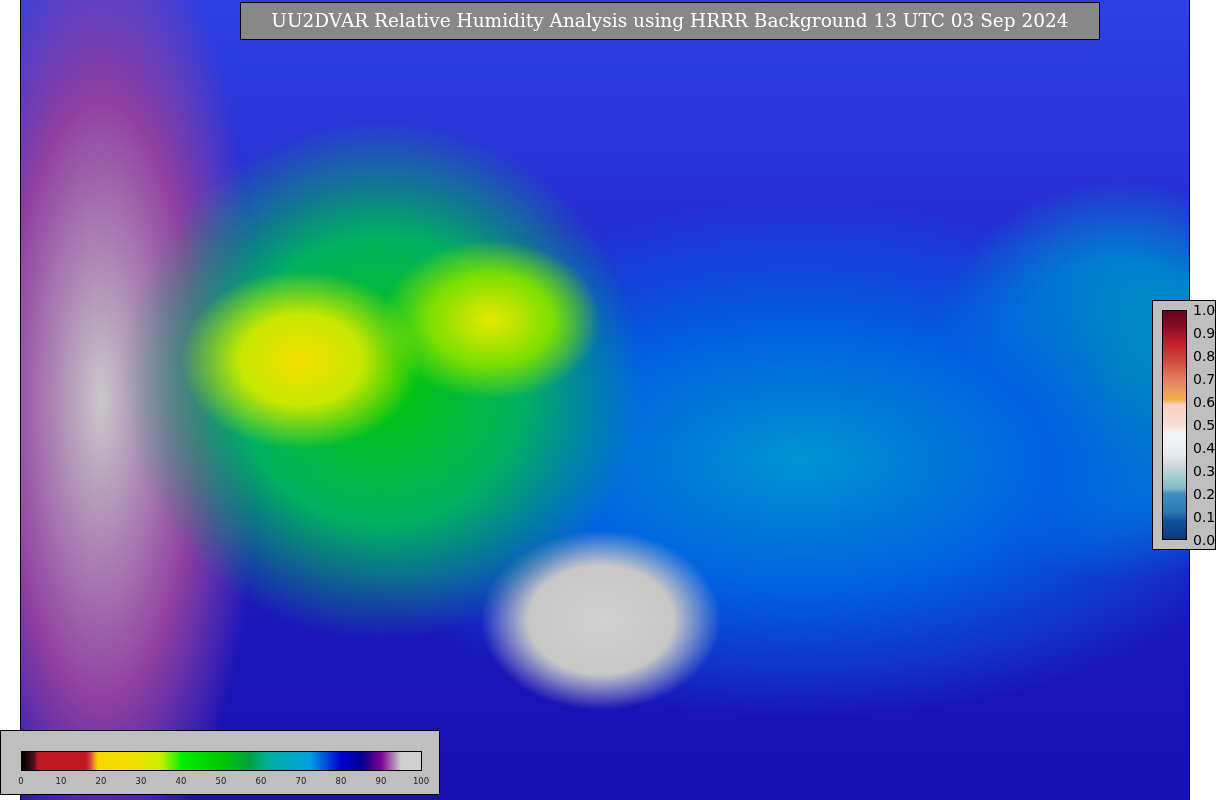 The width and height of the screenshot is (1216, 800). Describe the element at coordinates (1204, 448) in the screenshot. I see `tick-label: 0.4` at that location.